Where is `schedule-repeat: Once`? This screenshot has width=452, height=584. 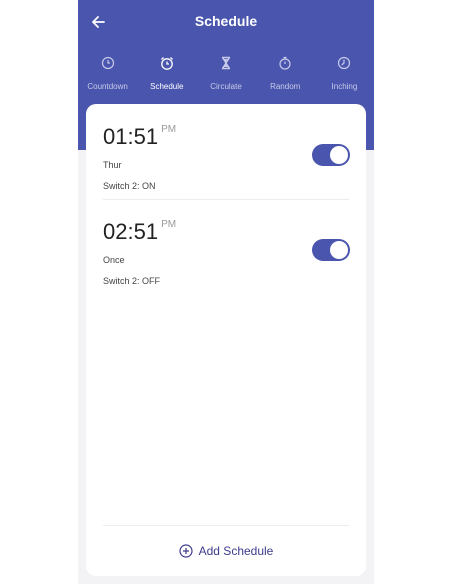 schedule-repeat: Once is located at coordinates (114, 260).